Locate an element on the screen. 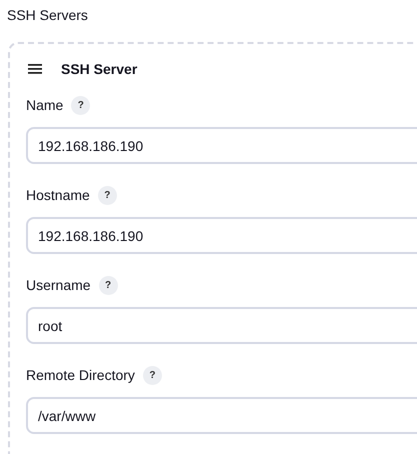 This screenshot has height=454, width=417. drag-handle-icon is located at coordinates (35, 69).